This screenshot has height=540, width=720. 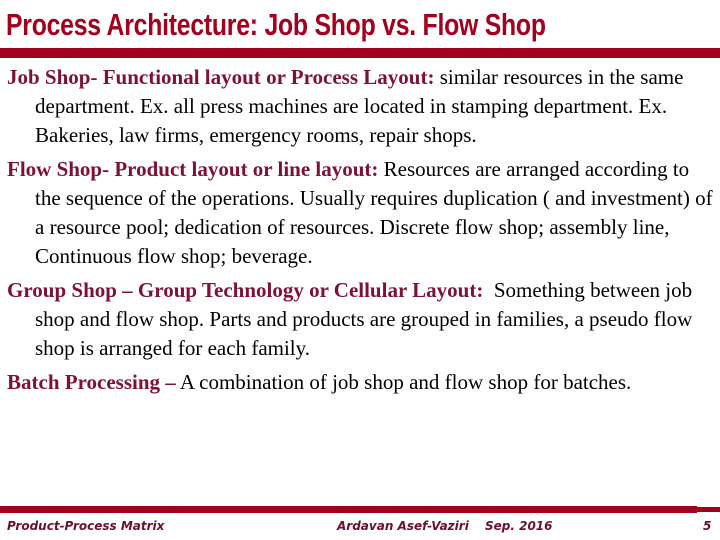 What do you see at coordinates (403, 526) in the screenshot?
I see `footer-author: Ardavan Asef-Vaziri` at bounding box center [403, 526].